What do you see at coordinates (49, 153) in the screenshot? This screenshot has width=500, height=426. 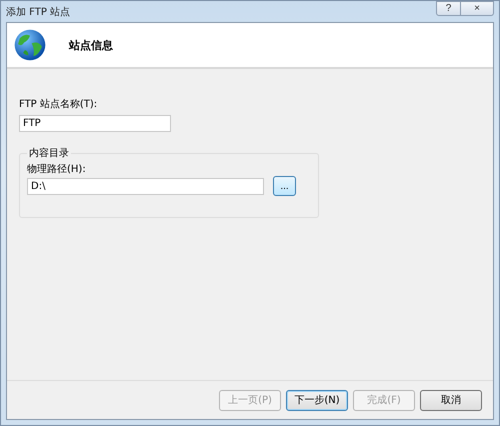 I see `group-legend: 内容目录` at bounding box center [49, 153].